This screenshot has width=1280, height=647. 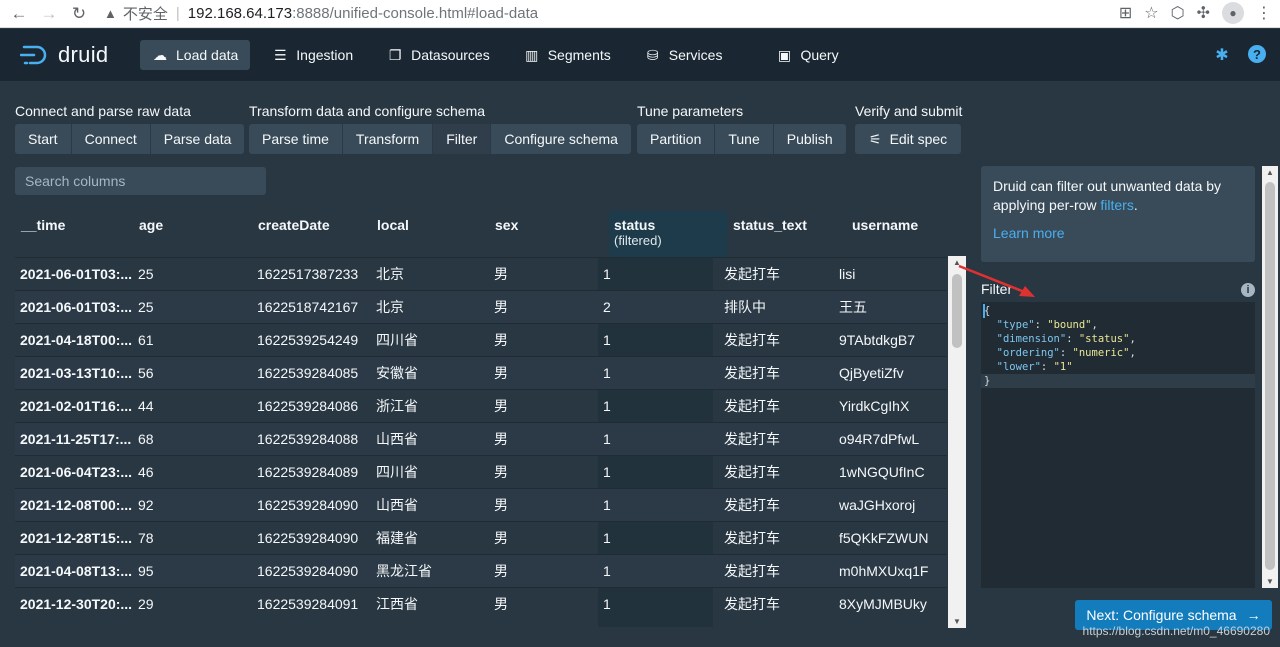 What do you see at coordinates (506, 232) in the screenshot?
I see `column-header-sex: sex` at bounding box center [506, 232].